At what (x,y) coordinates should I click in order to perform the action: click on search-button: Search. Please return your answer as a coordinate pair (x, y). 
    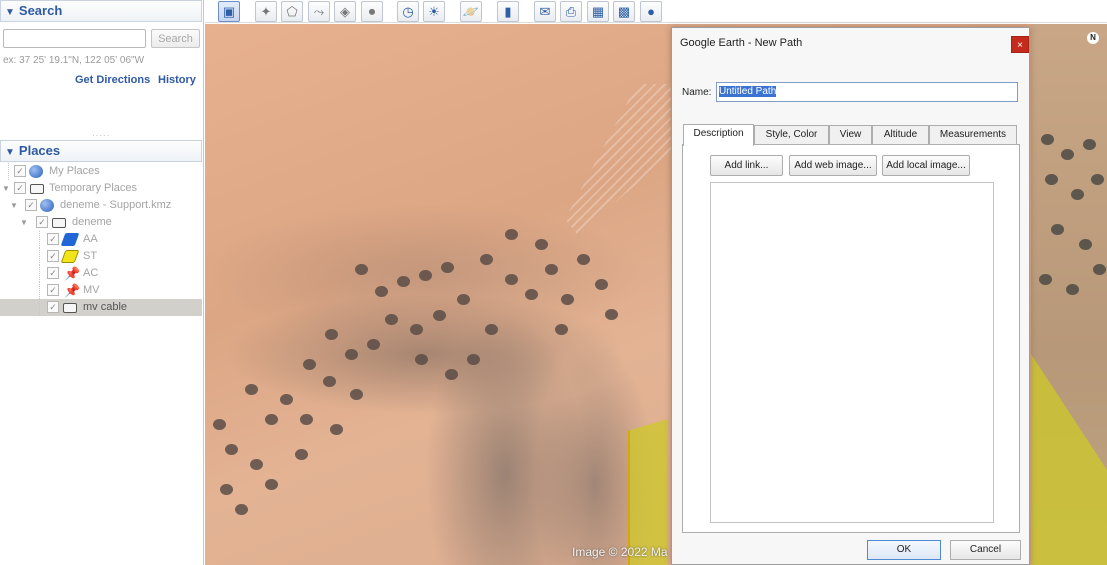
    Looking at the image, I should click on (175, 38).